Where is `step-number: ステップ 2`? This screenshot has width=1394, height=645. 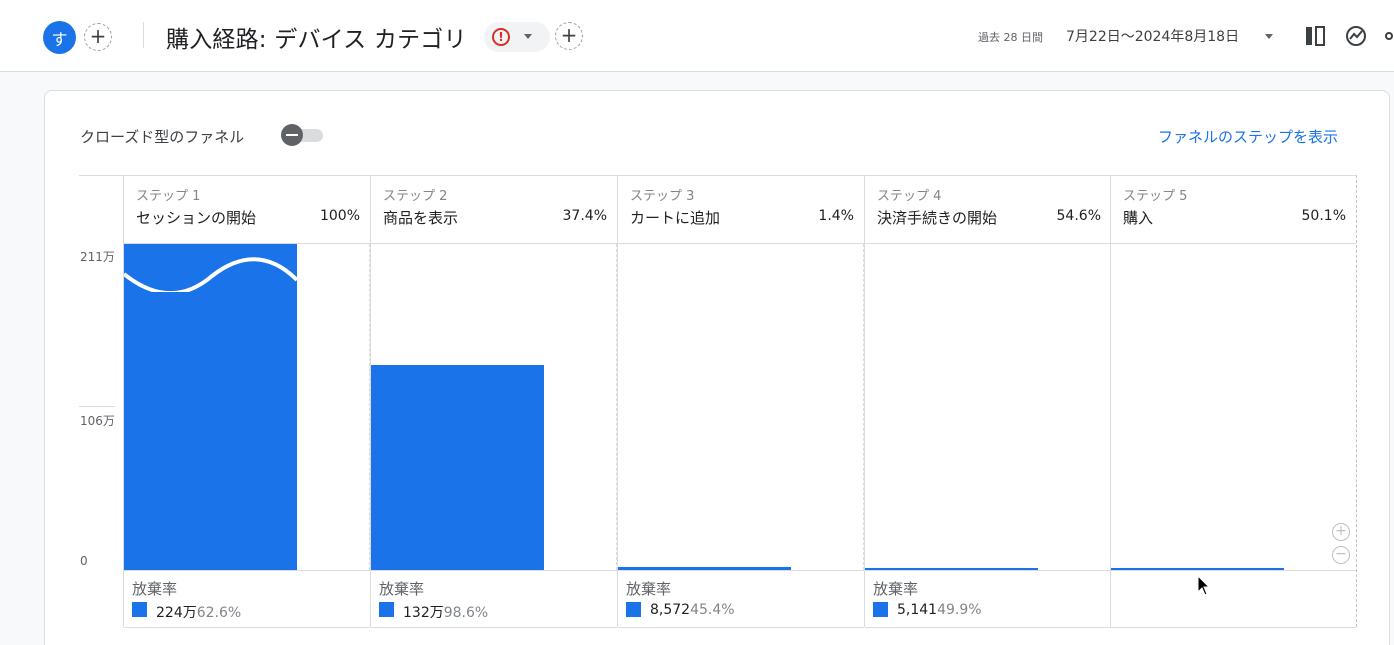
step-number: ステップ 2 is located at coordinates (415, 196).